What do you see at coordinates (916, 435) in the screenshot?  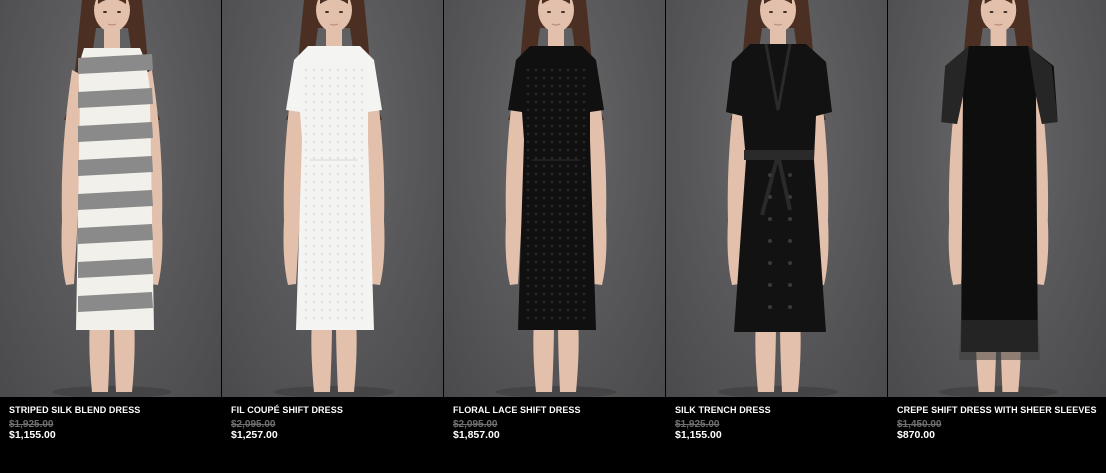 I see `sale-price: $870.00` at bounding box center [916, 435].